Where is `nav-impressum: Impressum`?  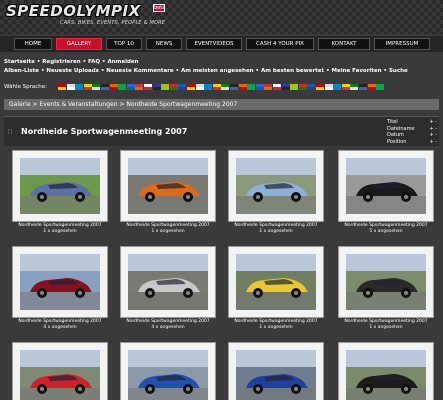
nav-impressum: Impressum is located at coordinates (402, 44).